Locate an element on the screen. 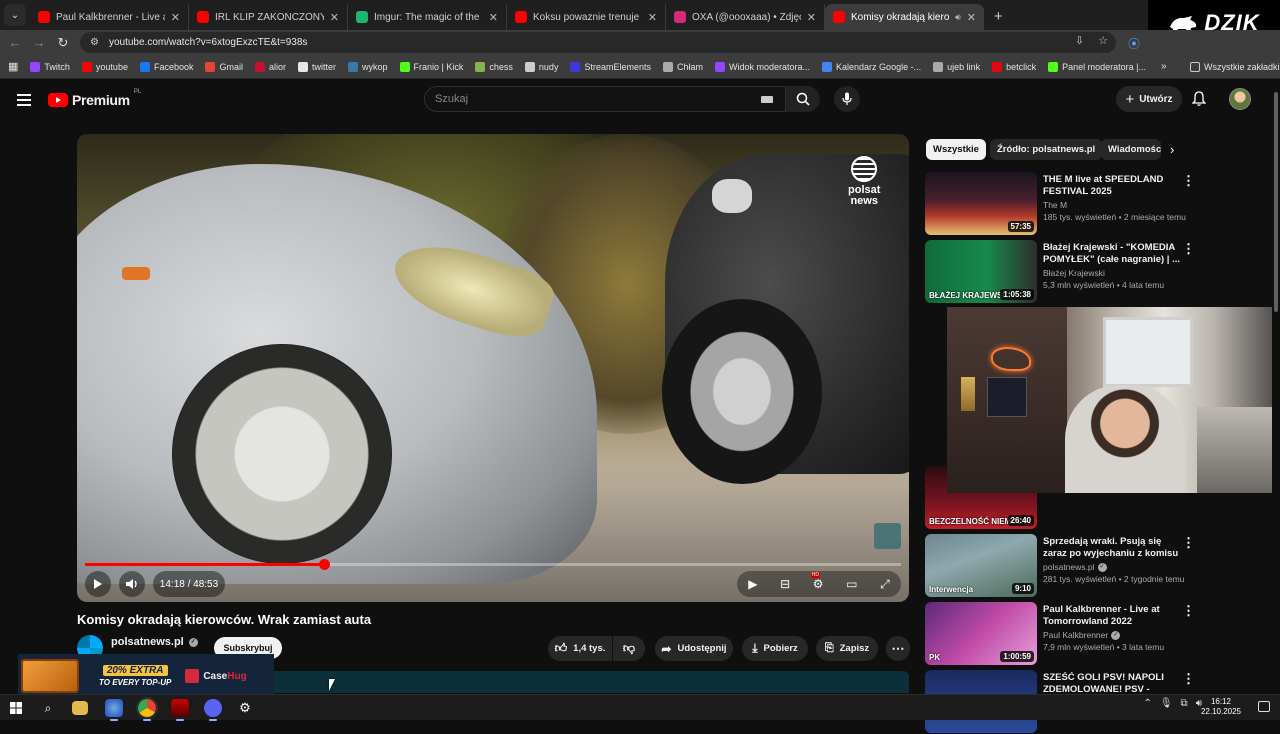 The image size is (1280, 734). bookmark-item: Twitch is located at coordinates (50, 66).